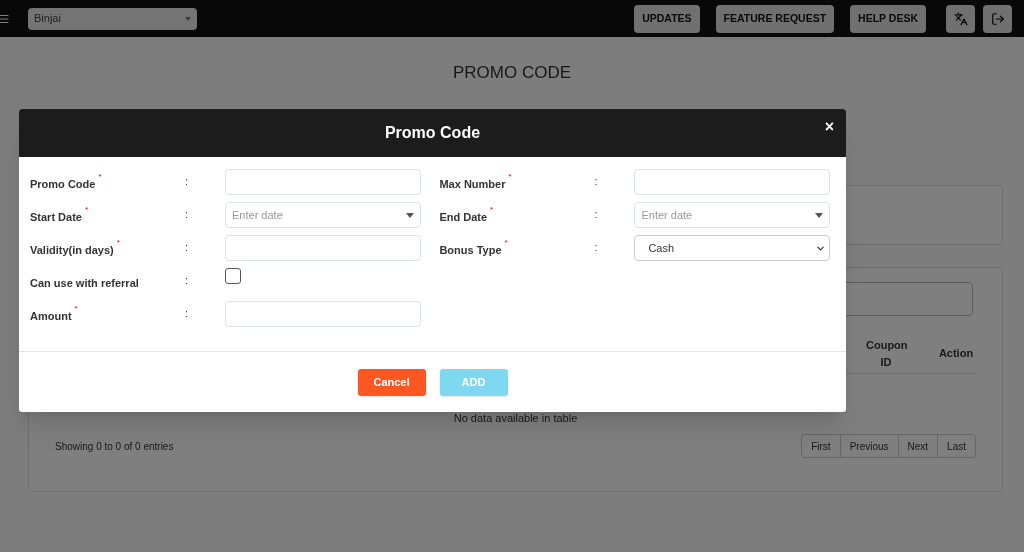 This screenshot has height=552, width=1024. I want to click on field-label: Validity(in days), so click(72, 250).